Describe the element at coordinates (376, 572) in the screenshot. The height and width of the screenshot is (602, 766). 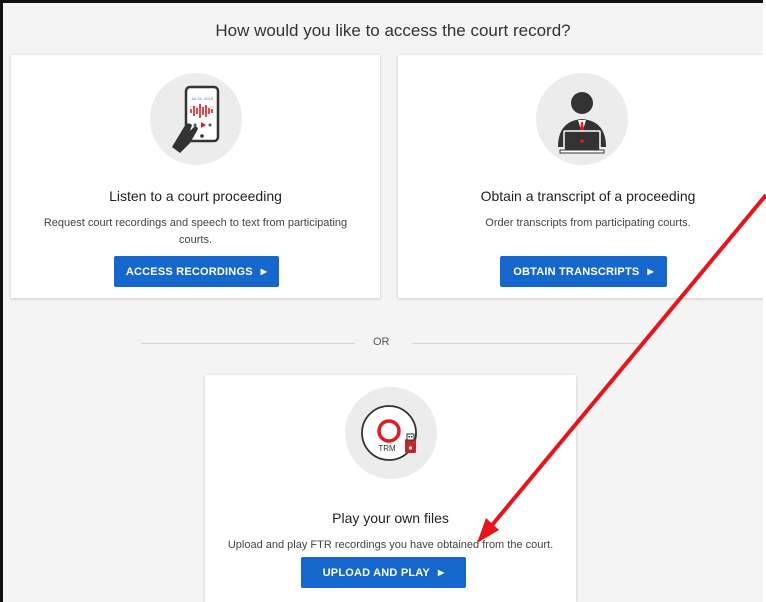
I see `button-label: UPLOAD AND PLAY` at that location.